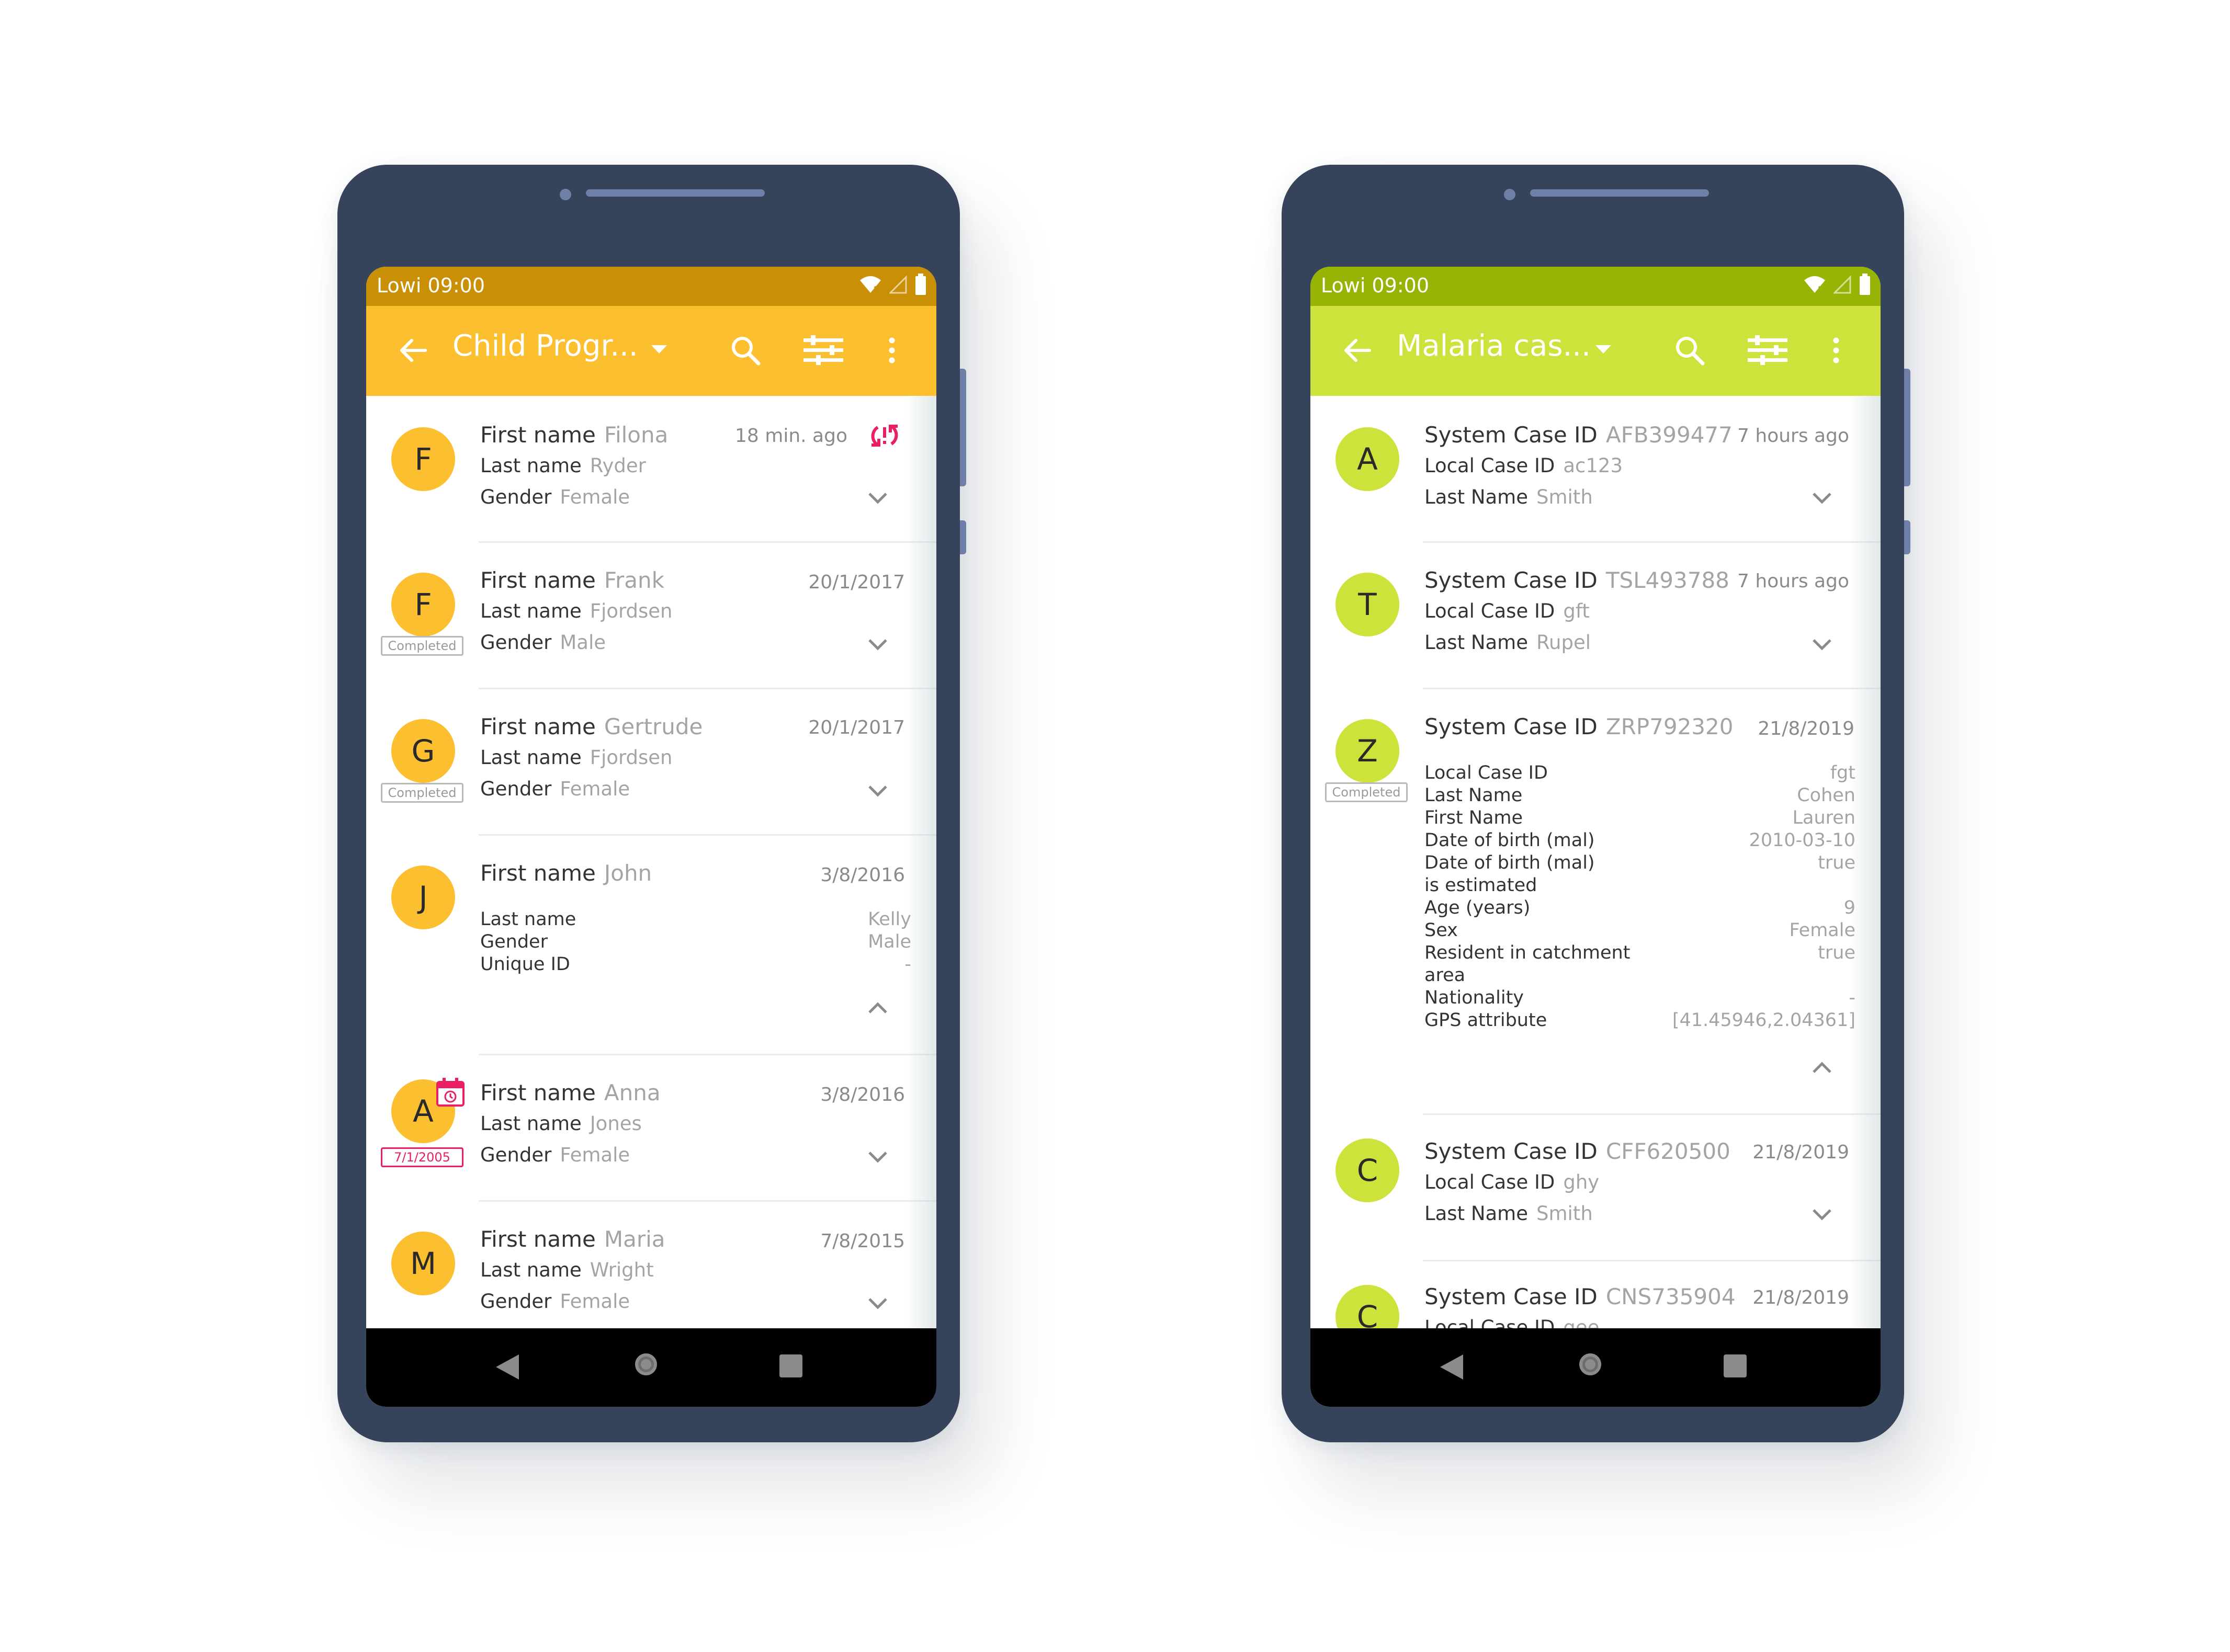 This screenshot has height=1652, width=2230. I want to click on attribute-value: Smith, so click(1564, 497).